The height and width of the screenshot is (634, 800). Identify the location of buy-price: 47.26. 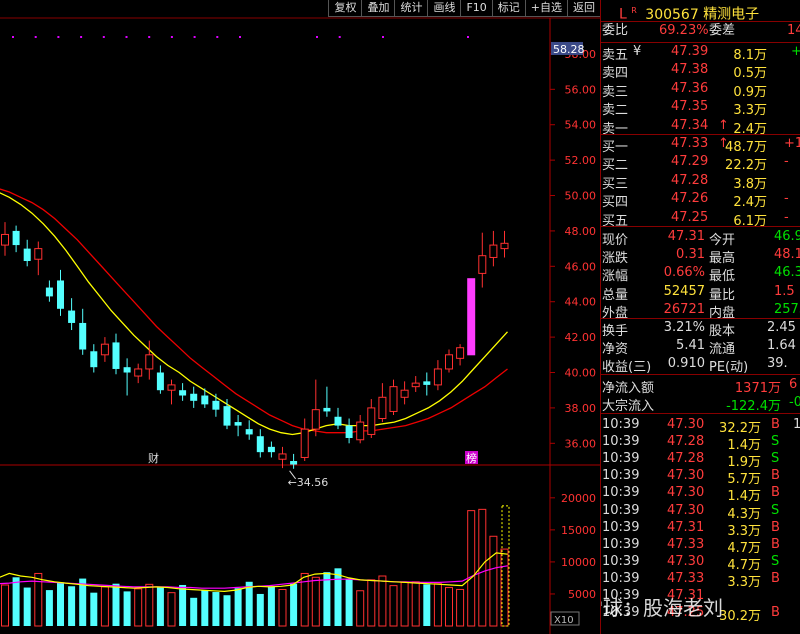
(690, 199).